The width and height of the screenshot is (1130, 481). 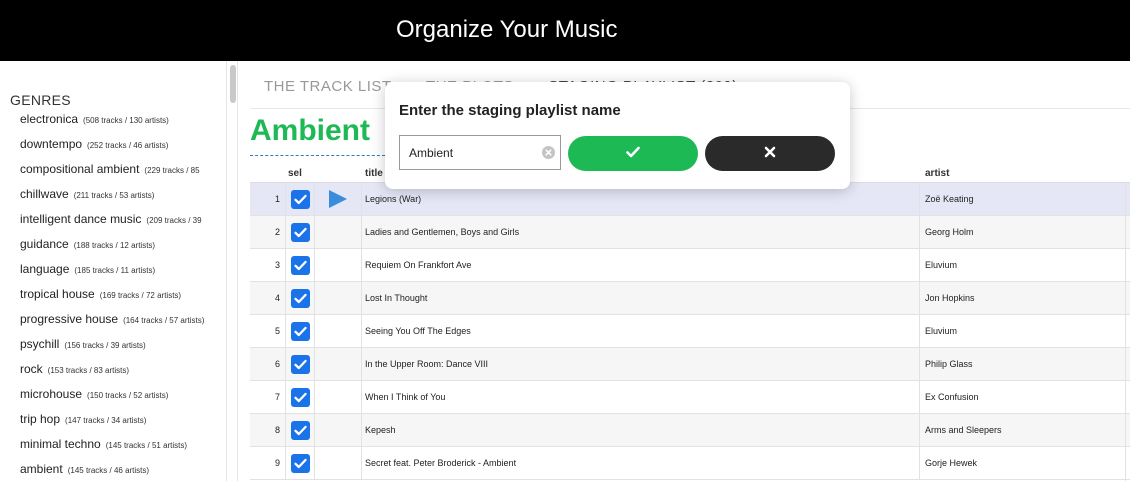 I want to click on track-title: Secret feat. Peter Broderick - Ambient, so click(x=642, y=463).